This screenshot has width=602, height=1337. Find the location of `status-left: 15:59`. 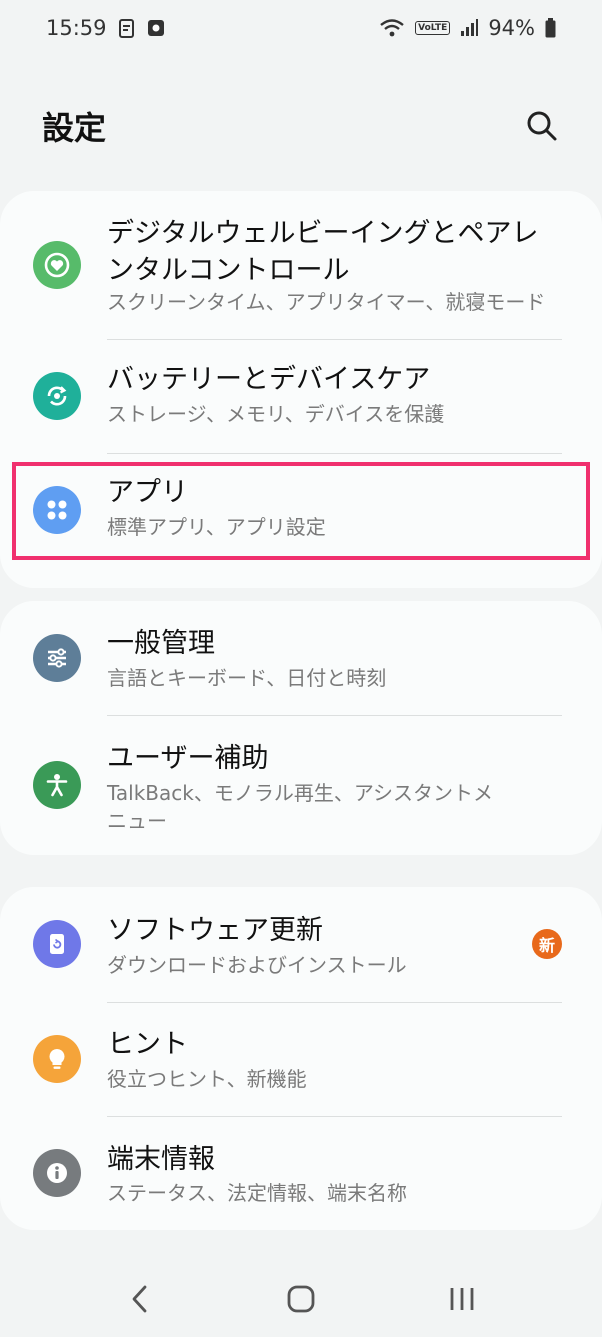

status-left: 15:59 is located at coordinates (105, 28).